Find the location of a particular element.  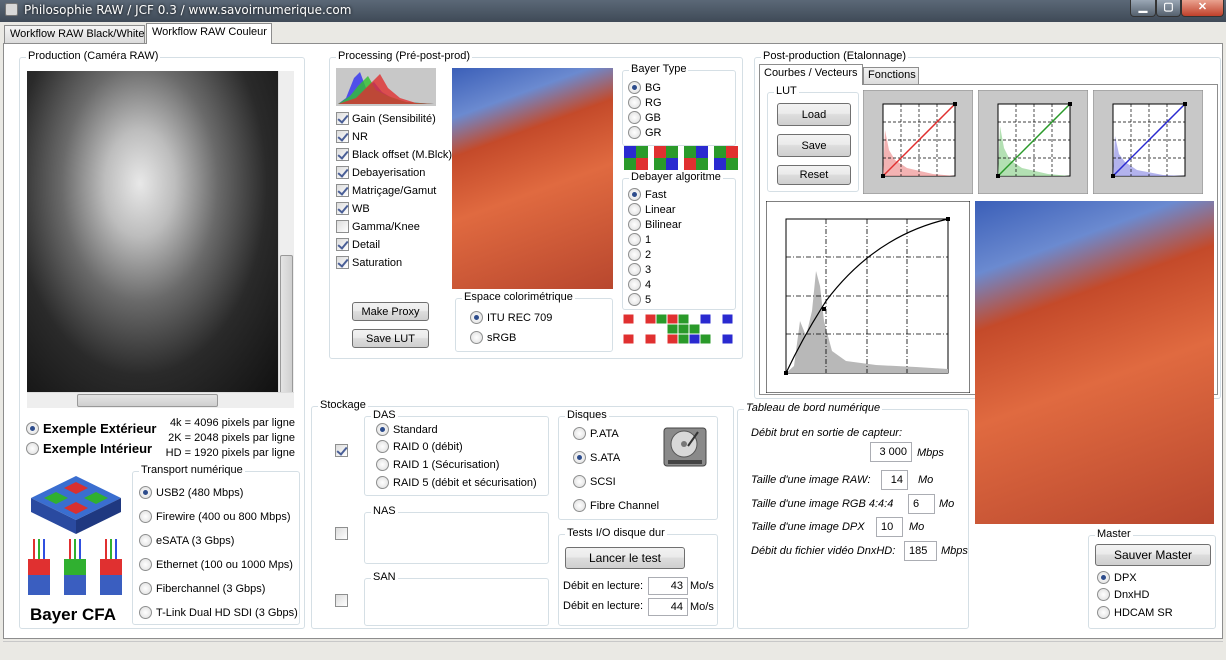

radio-exterior: Exemple Extérieur is located at coordinates (91, 428).